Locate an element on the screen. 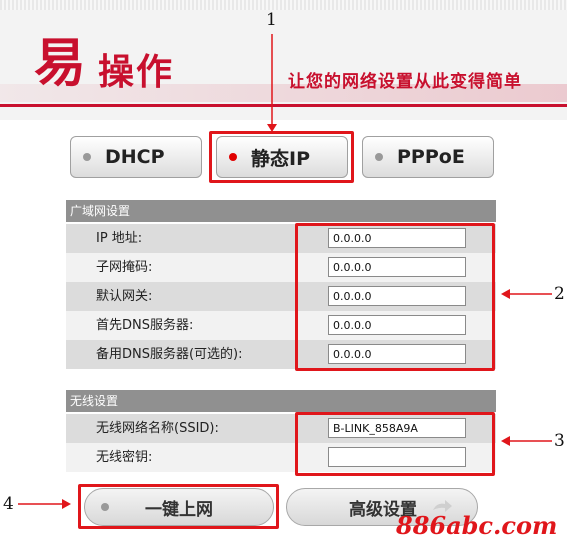  watermark: 886abc.com is located at coordinates (477, 525).